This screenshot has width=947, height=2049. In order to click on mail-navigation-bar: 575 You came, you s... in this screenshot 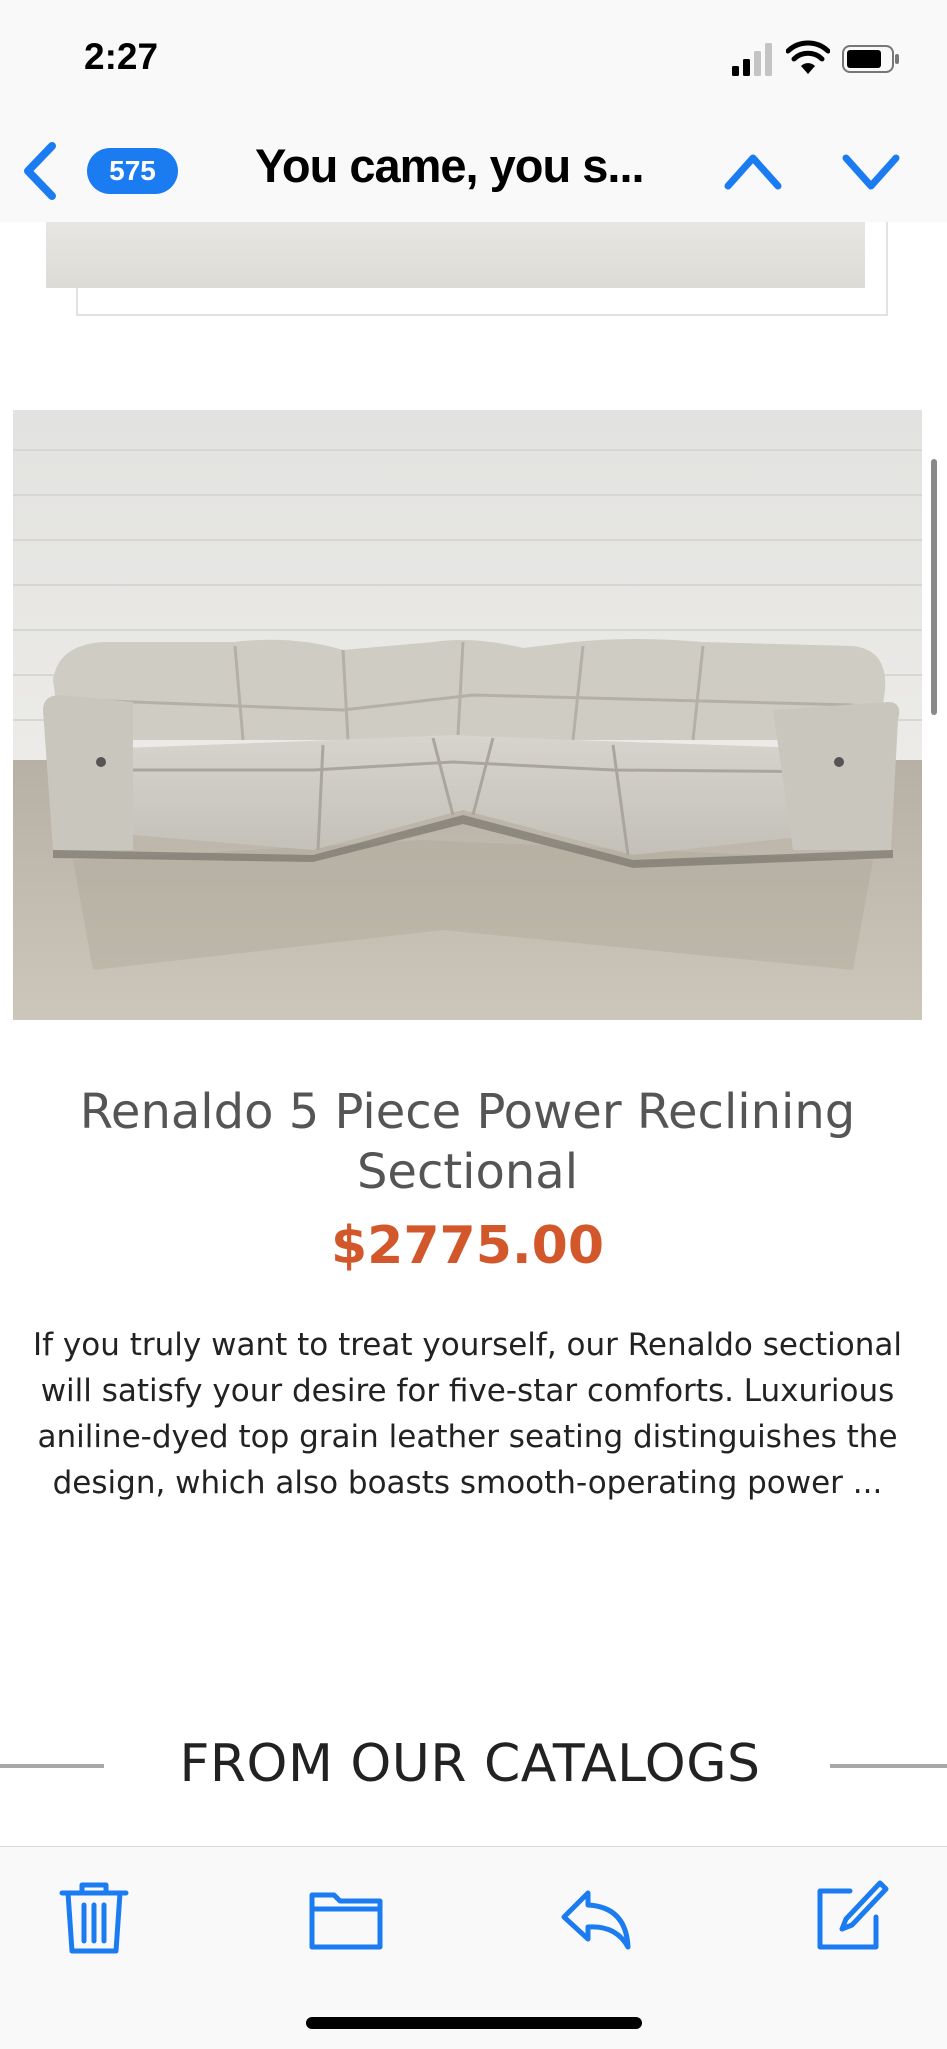, I will do `click(473, 170)`.